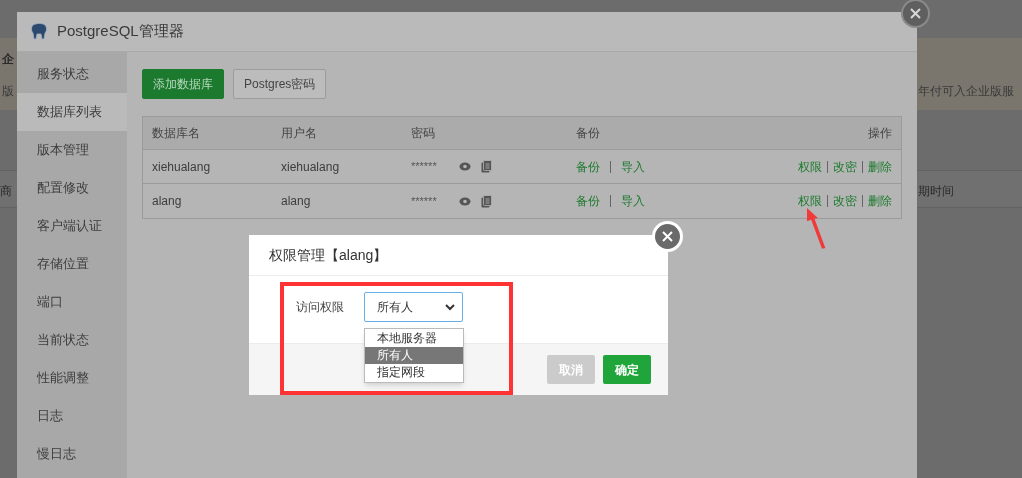  I want to click on column-header: 数据库名, so click(176, 133).